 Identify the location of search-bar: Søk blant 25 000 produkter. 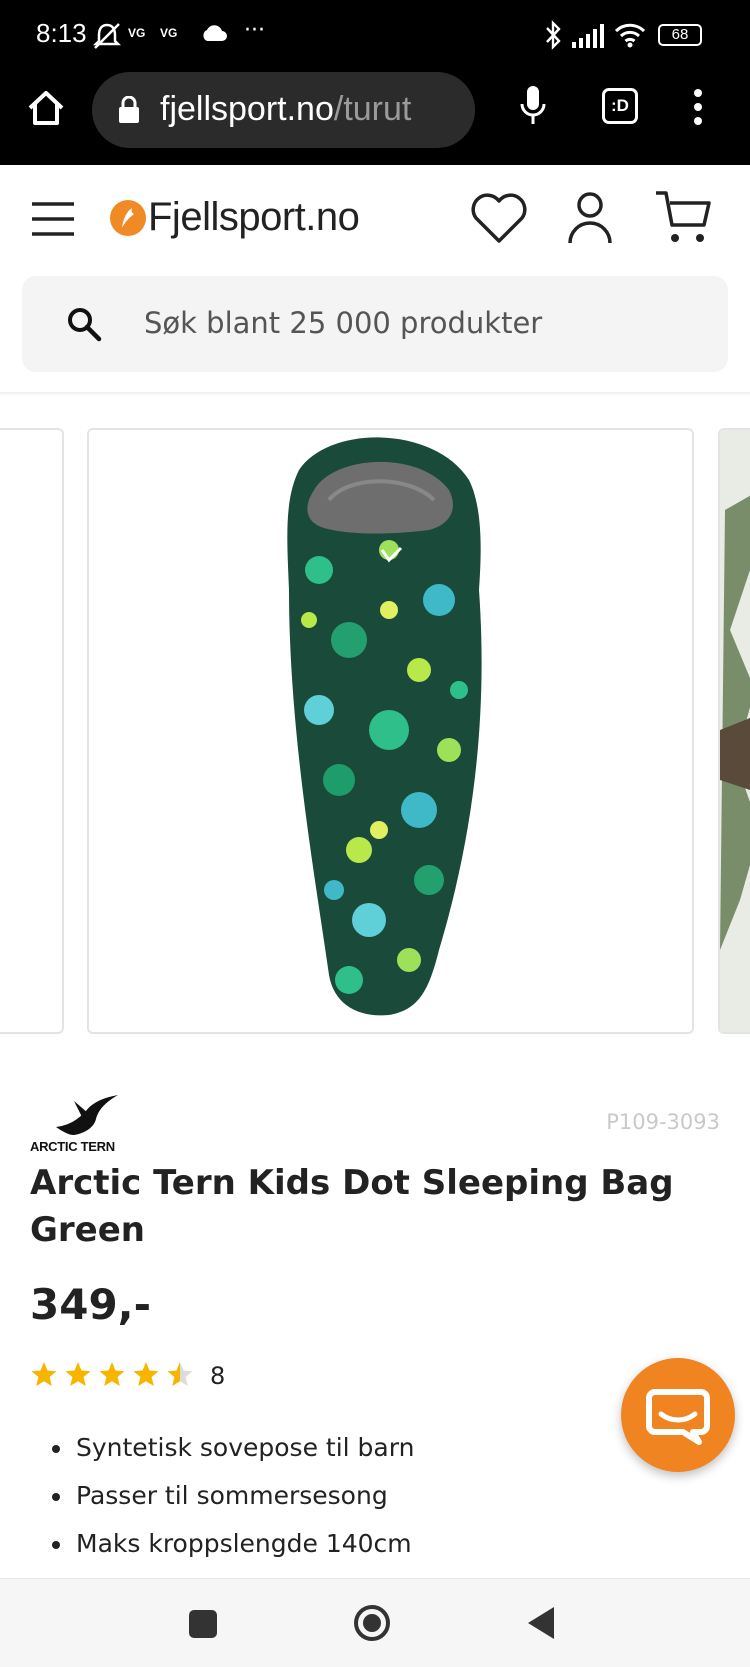
(375, 324).